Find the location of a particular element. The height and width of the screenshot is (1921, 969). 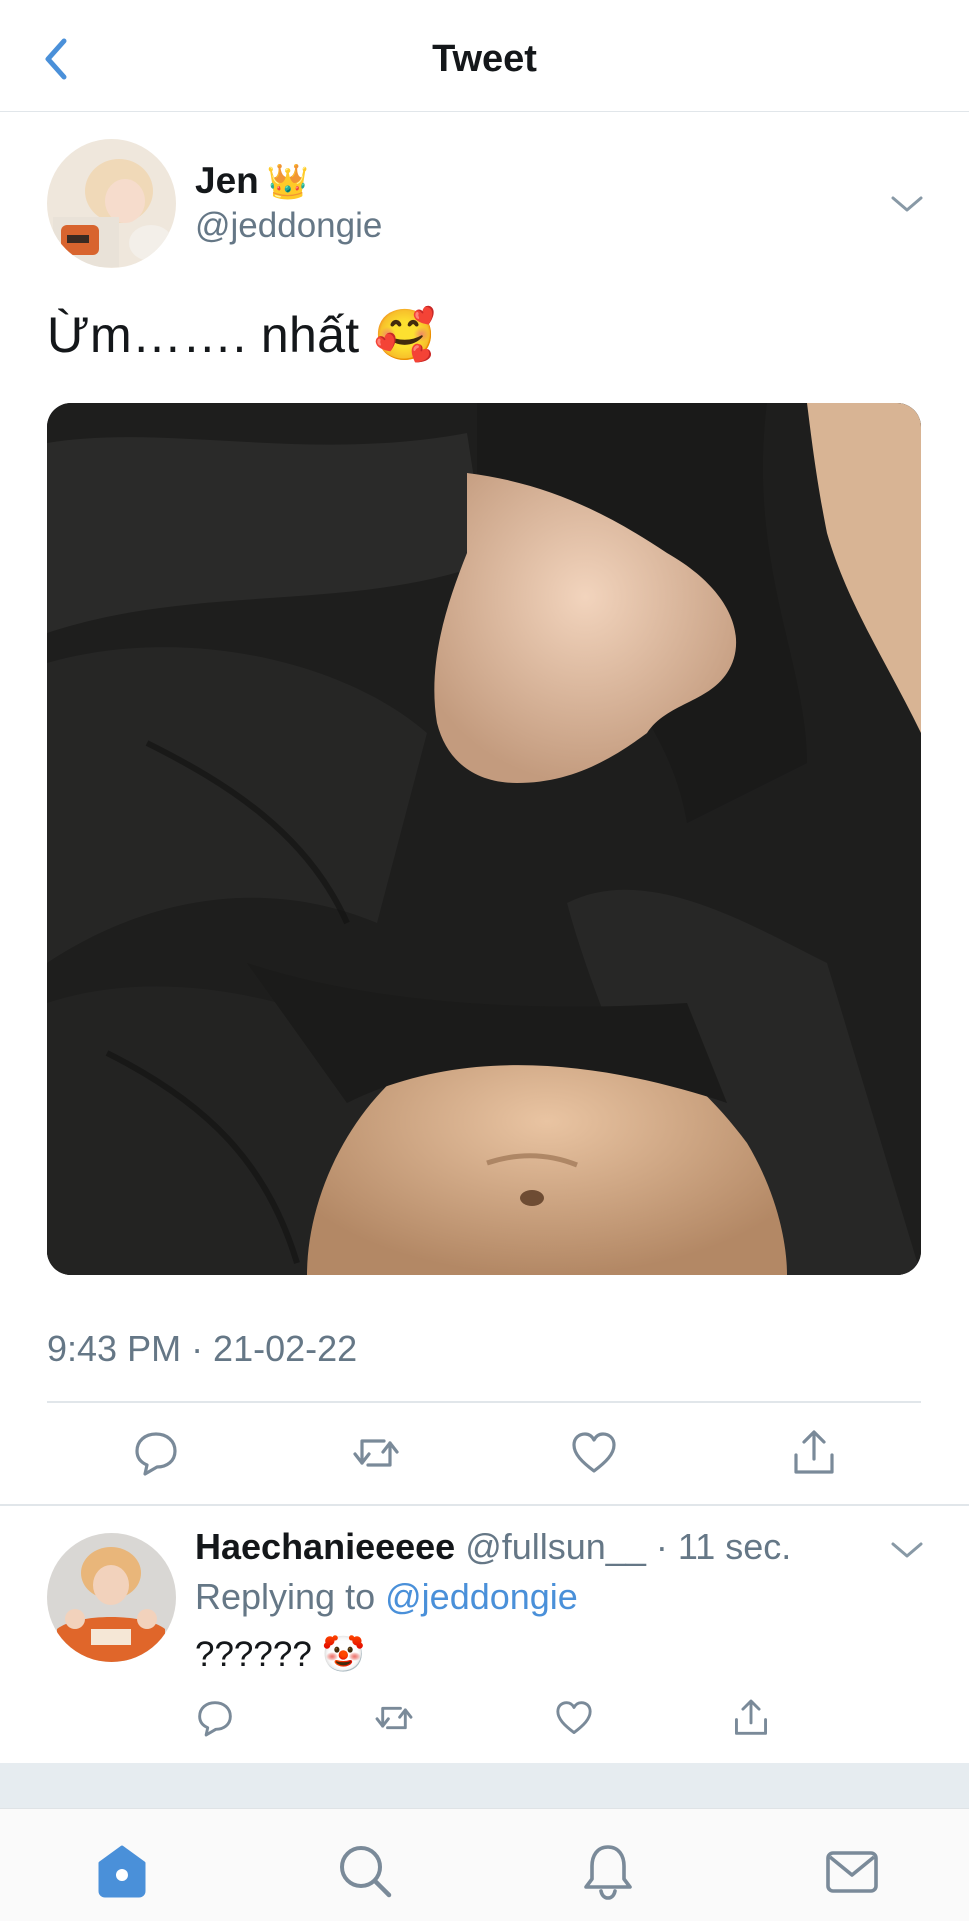

crown-emoji: 👑 is located at coordinates (288, 182).